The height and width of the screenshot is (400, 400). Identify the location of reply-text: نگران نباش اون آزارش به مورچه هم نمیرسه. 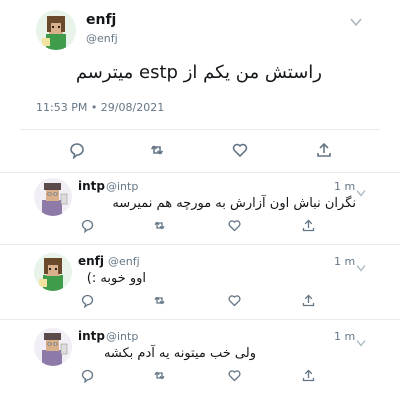
(234, 203).